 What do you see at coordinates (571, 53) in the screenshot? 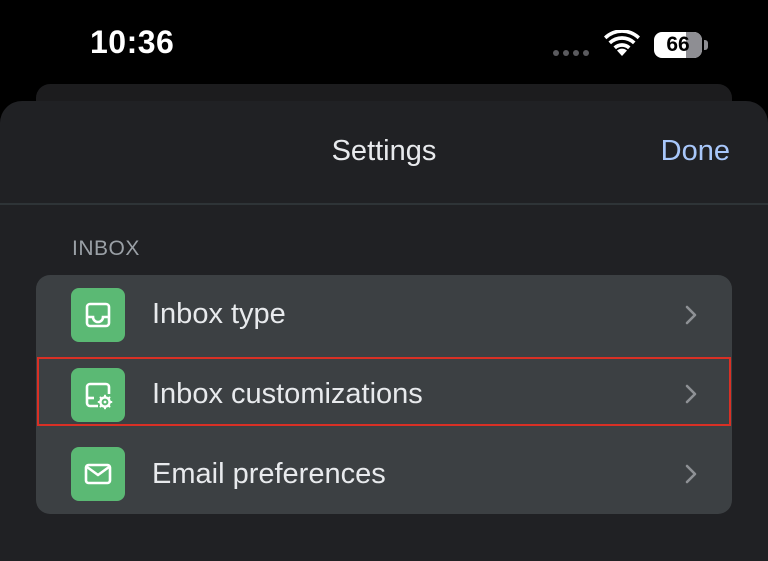
I see `cellular-dots-icon` at bounding box center [571, 53].